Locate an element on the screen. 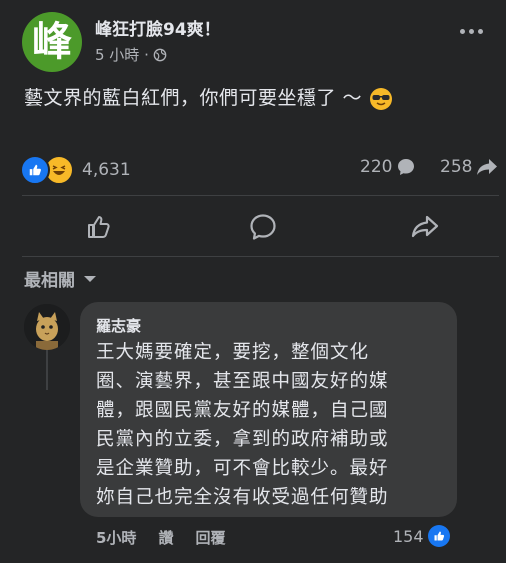 The width and height of the screenshot is (506, 563). thread-line is located at coordinates (47, 370).